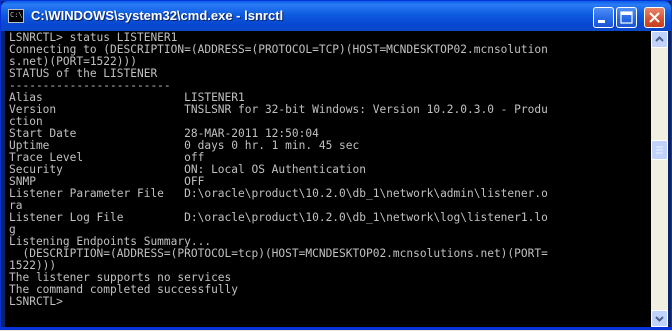  I want to click on window-frame-right, so click(669, 179).